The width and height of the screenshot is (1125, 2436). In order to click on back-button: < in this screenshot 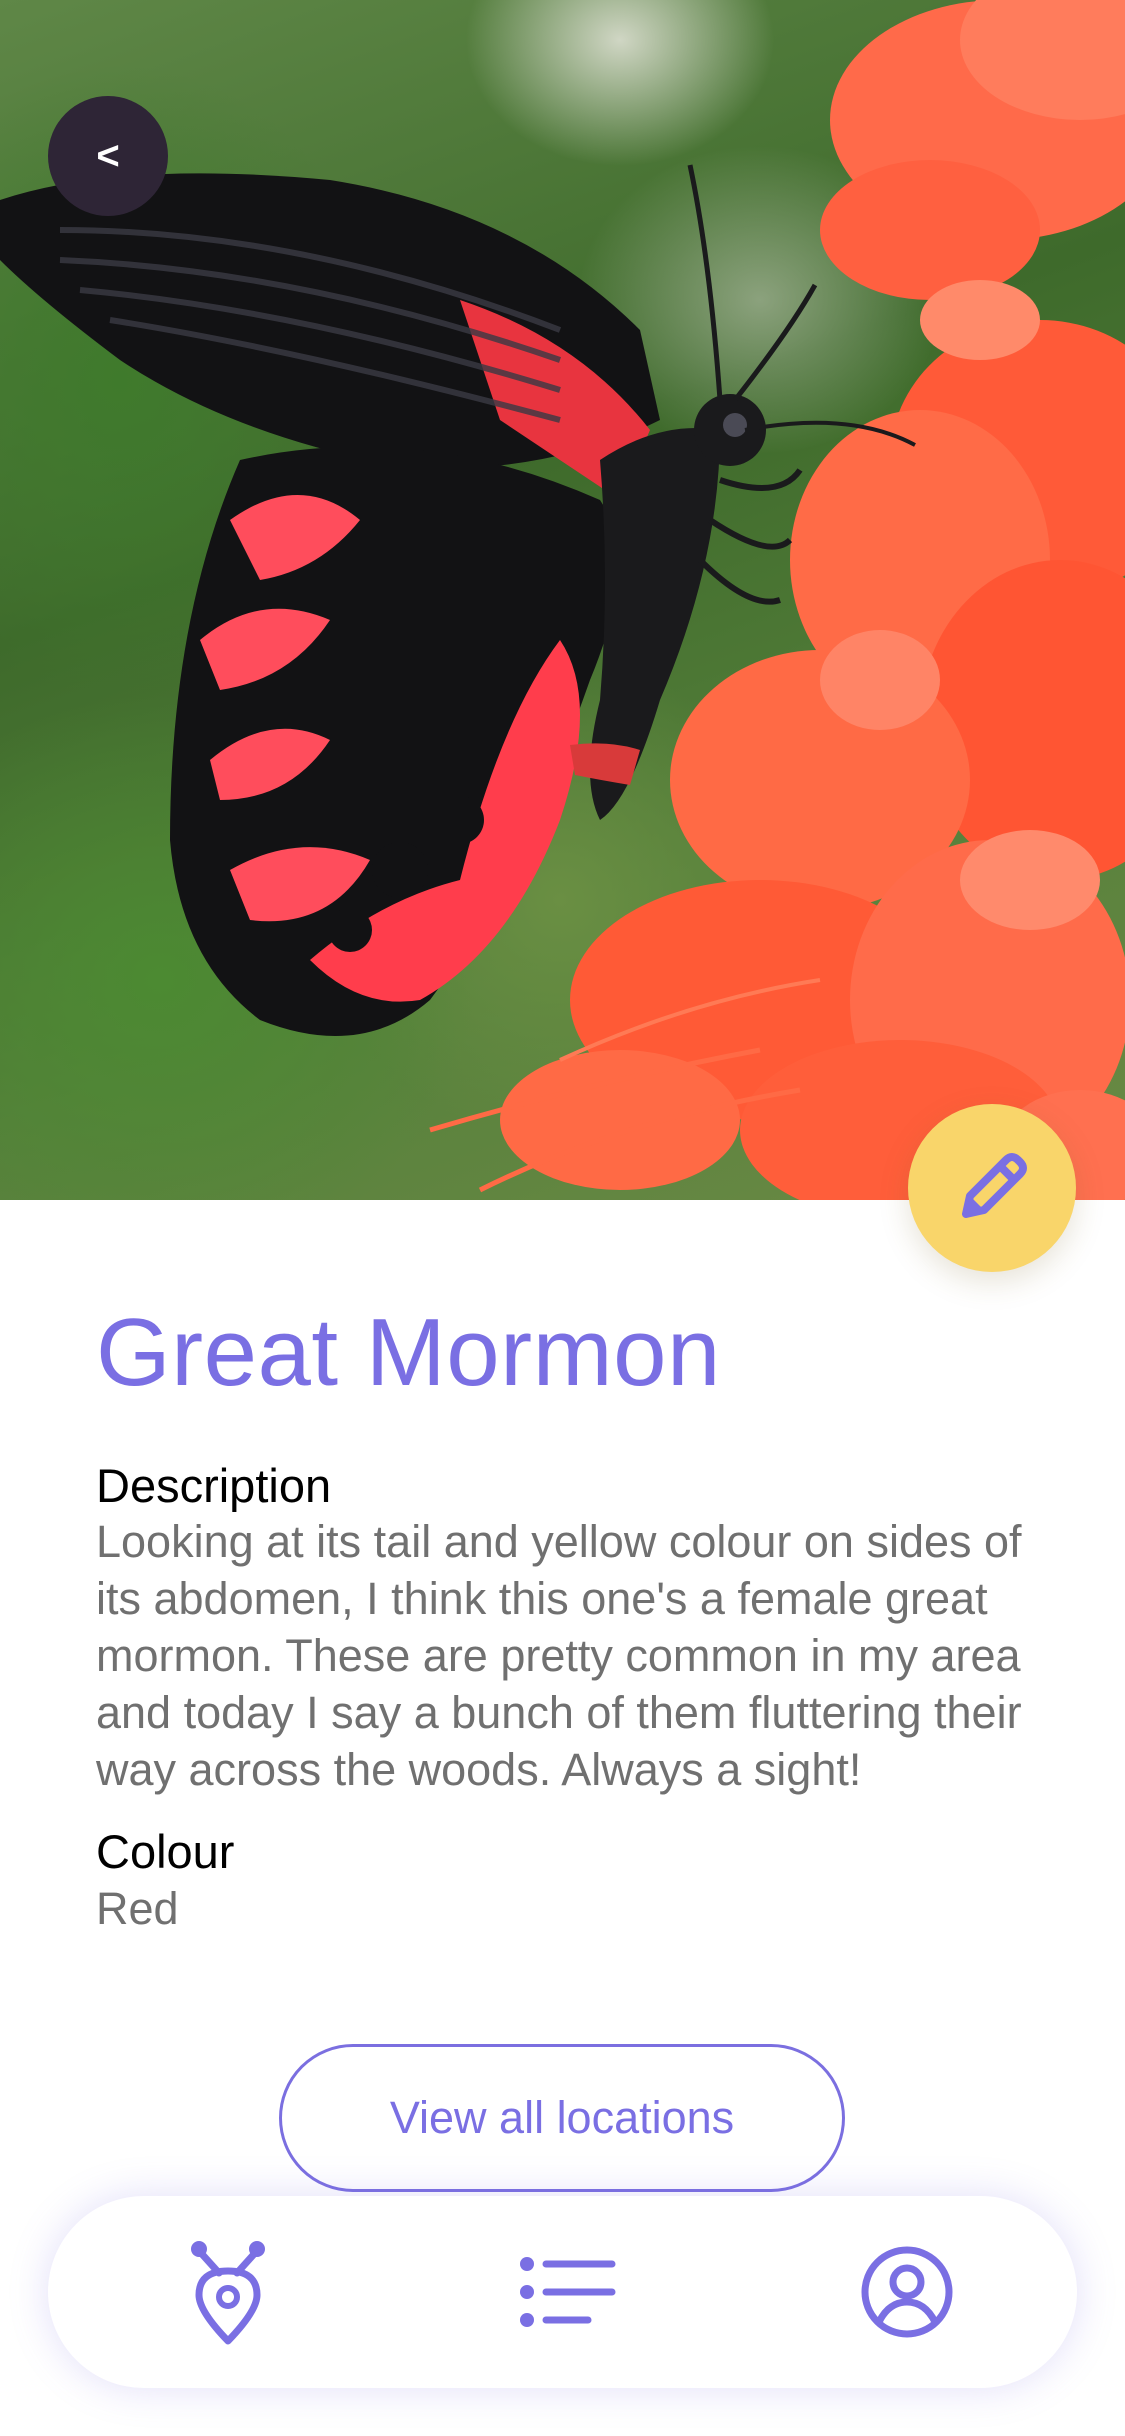, I will do `click(108, 156)`.